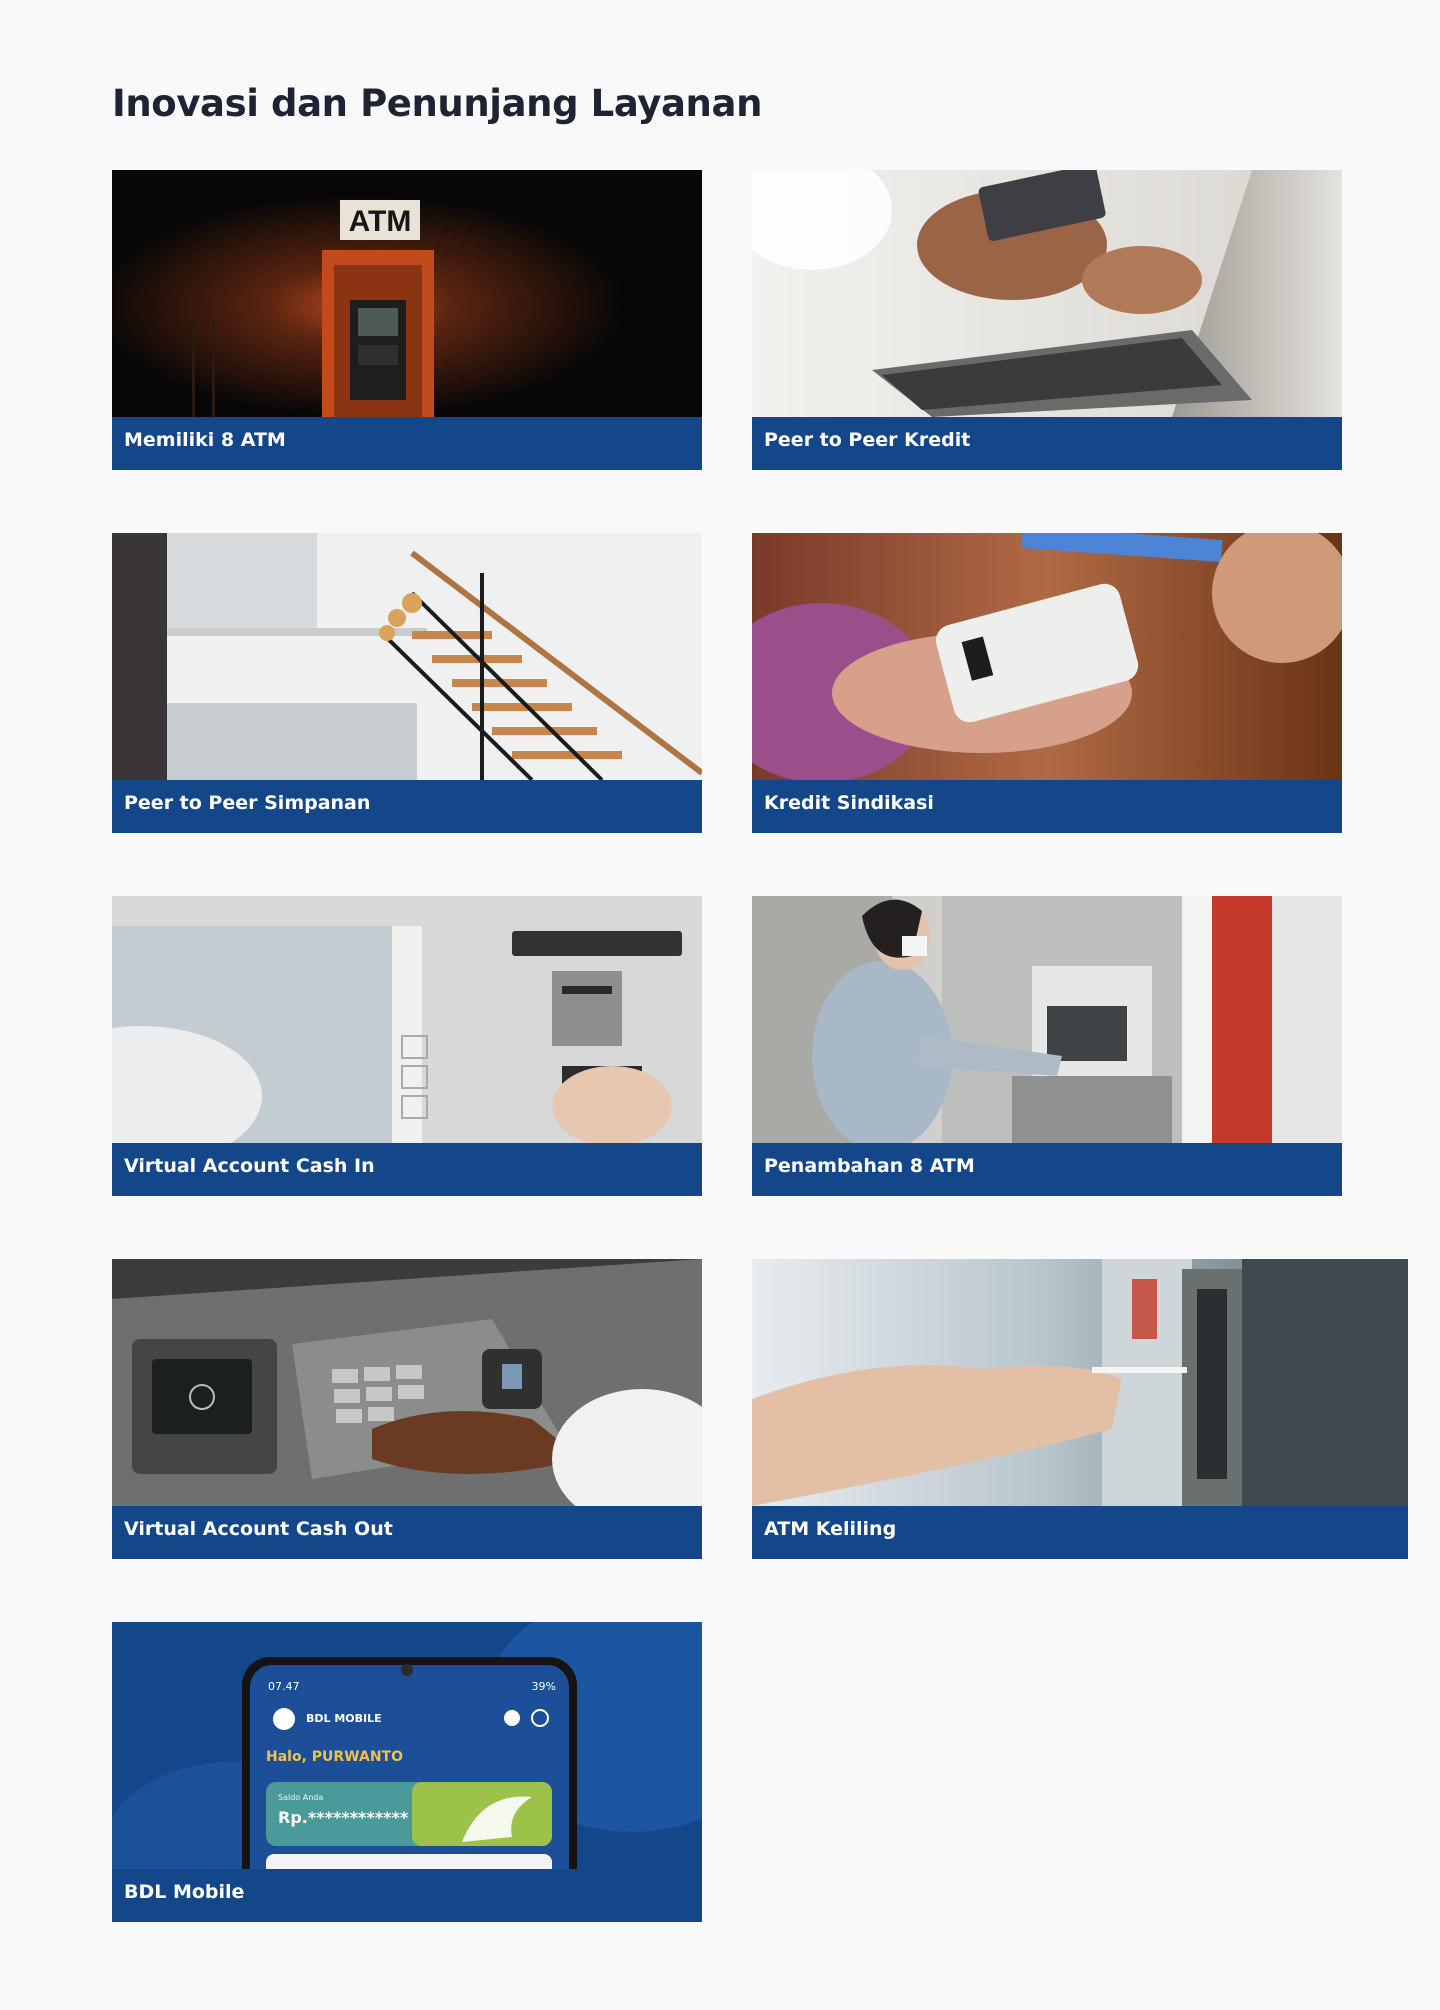 Image resolution: width=1440 pixels, height=2010 pixels. I want to click on phone-greeting: Halo, PURWANTO, so click(334, 1757).